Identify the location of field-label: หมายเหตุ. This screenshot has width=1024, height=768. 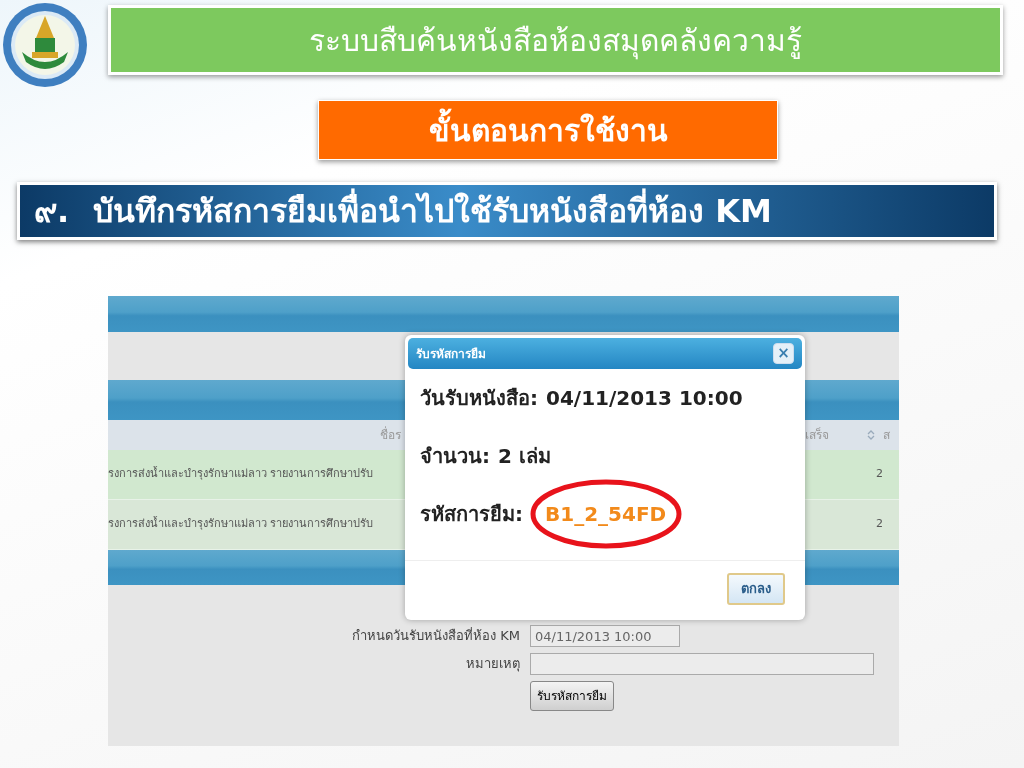
(493, 664).